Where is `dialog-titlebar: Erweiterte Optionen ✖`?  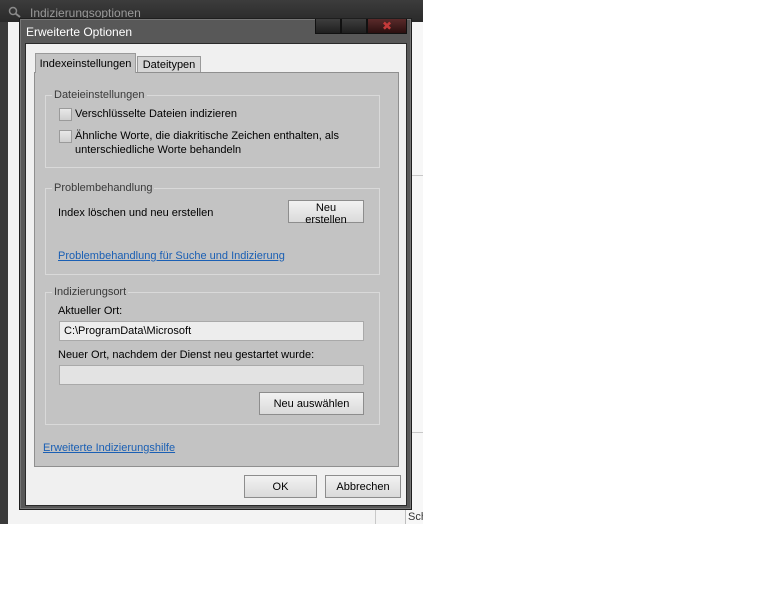 dialog-titlebar: Erweiterte Optionen ✖ is located at coordinates (215, 31).